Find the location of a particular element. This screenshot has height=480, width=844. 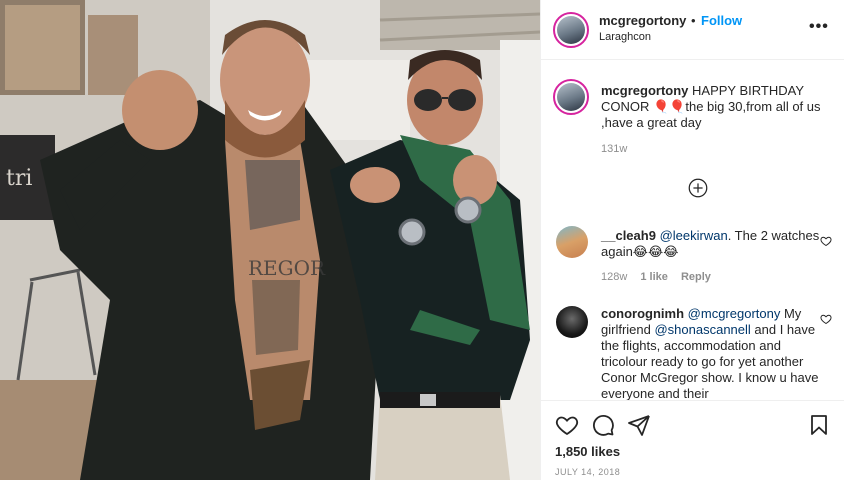

likes-count: 1,850 likes is located at coordinates (587, 451).